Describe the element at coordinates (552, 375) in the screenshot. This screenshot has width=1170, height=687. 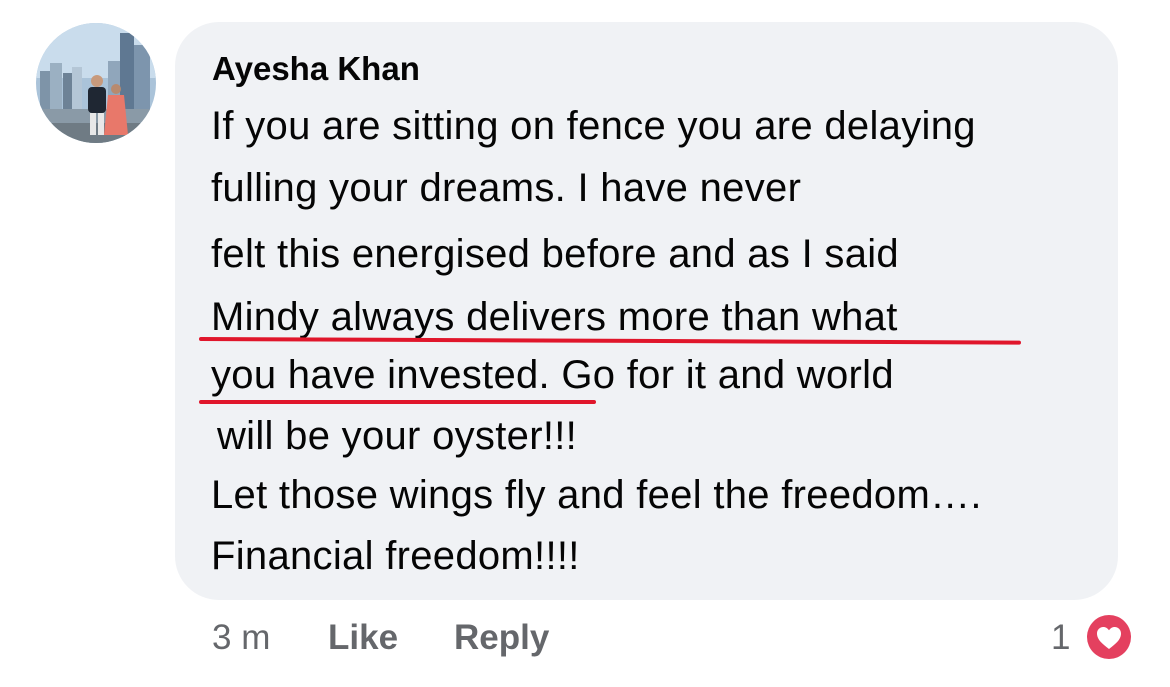
I see `comment-text-line: you have invested. Go for it and world` at that location.